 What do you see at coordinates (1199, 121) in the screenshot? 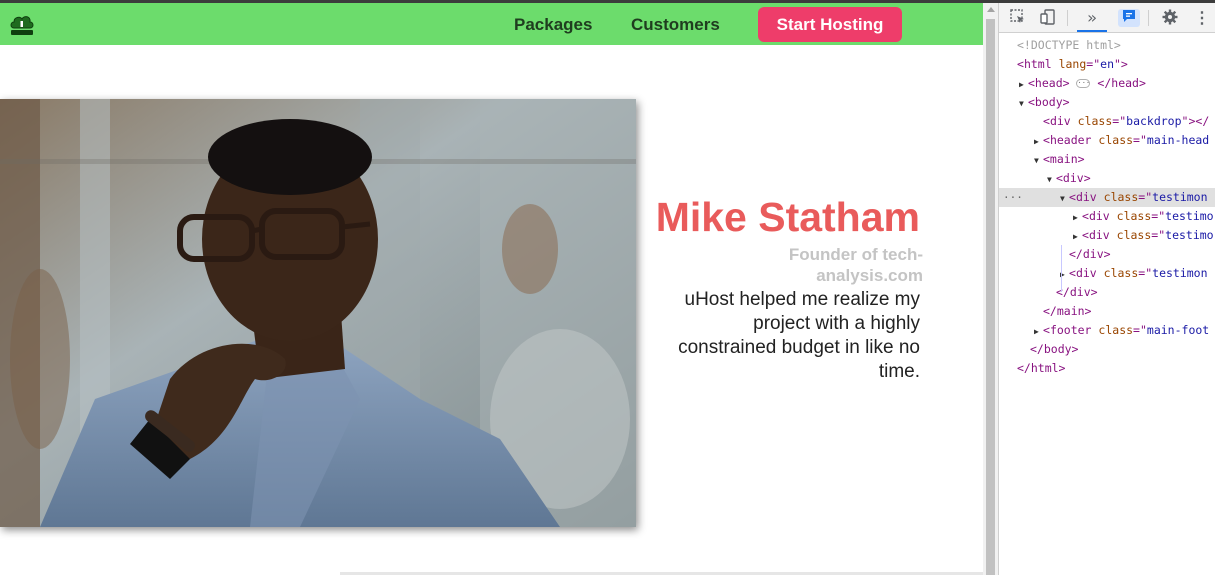
I see `tag-tail: ></` at bounding box center [1199, 121].